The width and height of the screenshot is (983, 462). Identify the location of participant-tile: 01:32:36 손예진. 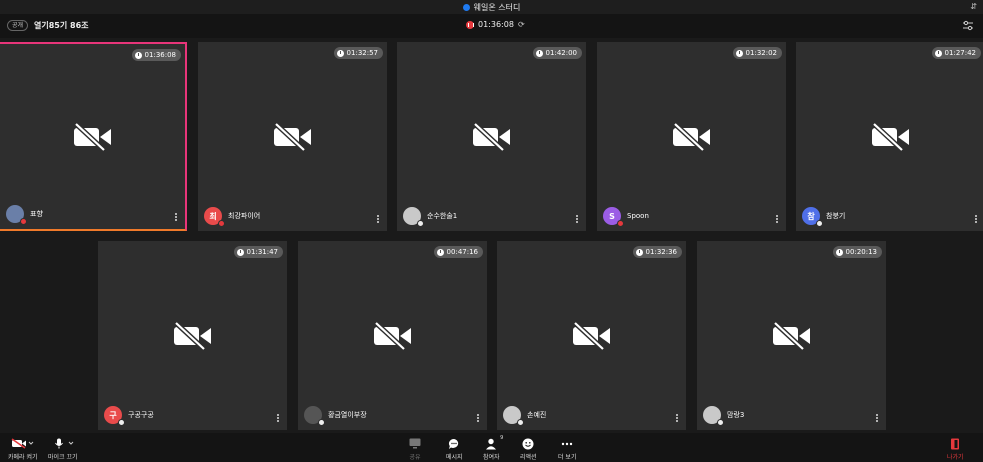
(591, 335).